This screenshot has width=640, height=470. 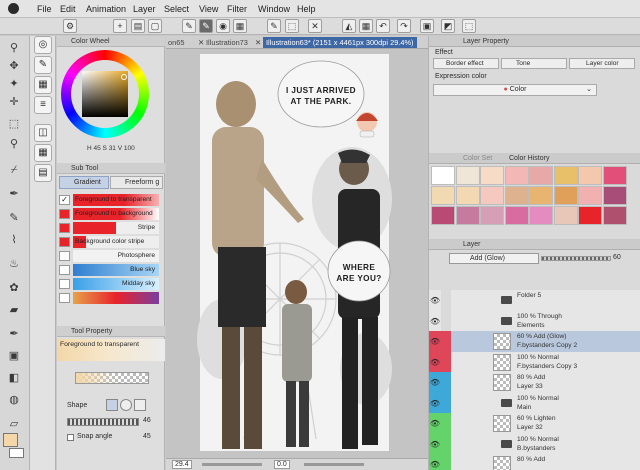 I want to click on zoom-value: 29.4, so click(x=182, y=464).